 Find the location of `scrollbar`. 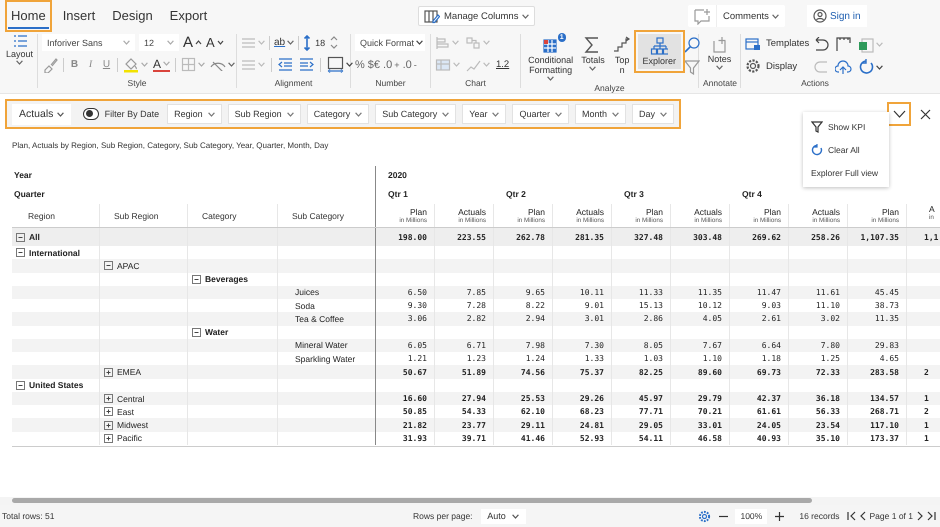

scrollbar is located at coordinates (470, 501).